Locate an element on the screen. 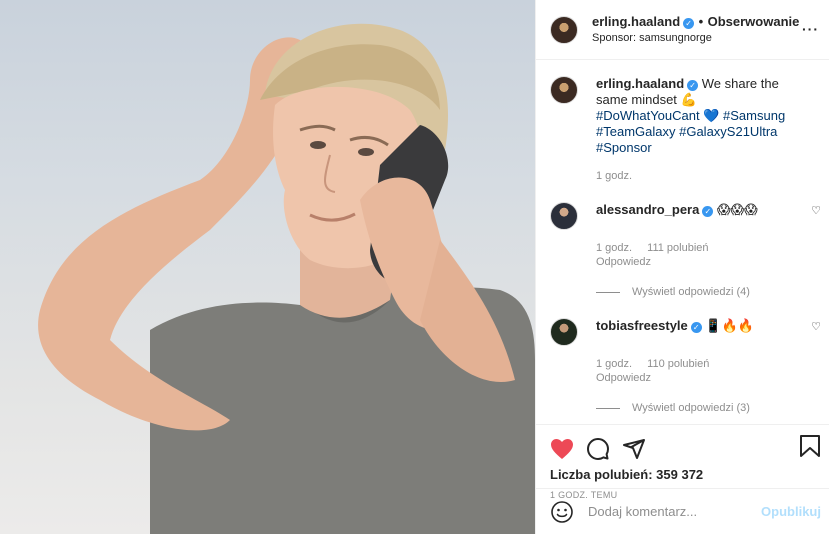 The height and width of the screenshot is (534, 829). comment-likes: 111 polubień is located at coordinates (677, 248).